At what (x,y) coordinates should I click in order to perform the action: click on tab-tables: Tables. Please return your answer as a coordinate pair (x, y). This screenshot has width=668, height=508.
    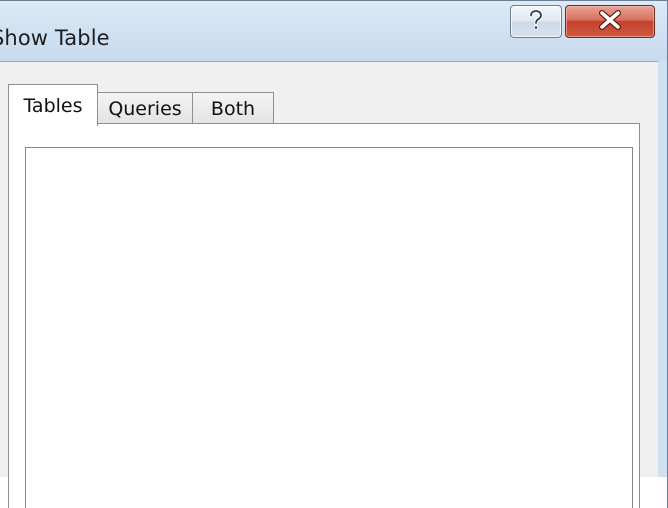
    Looking at the image, I should click on (53, 105).